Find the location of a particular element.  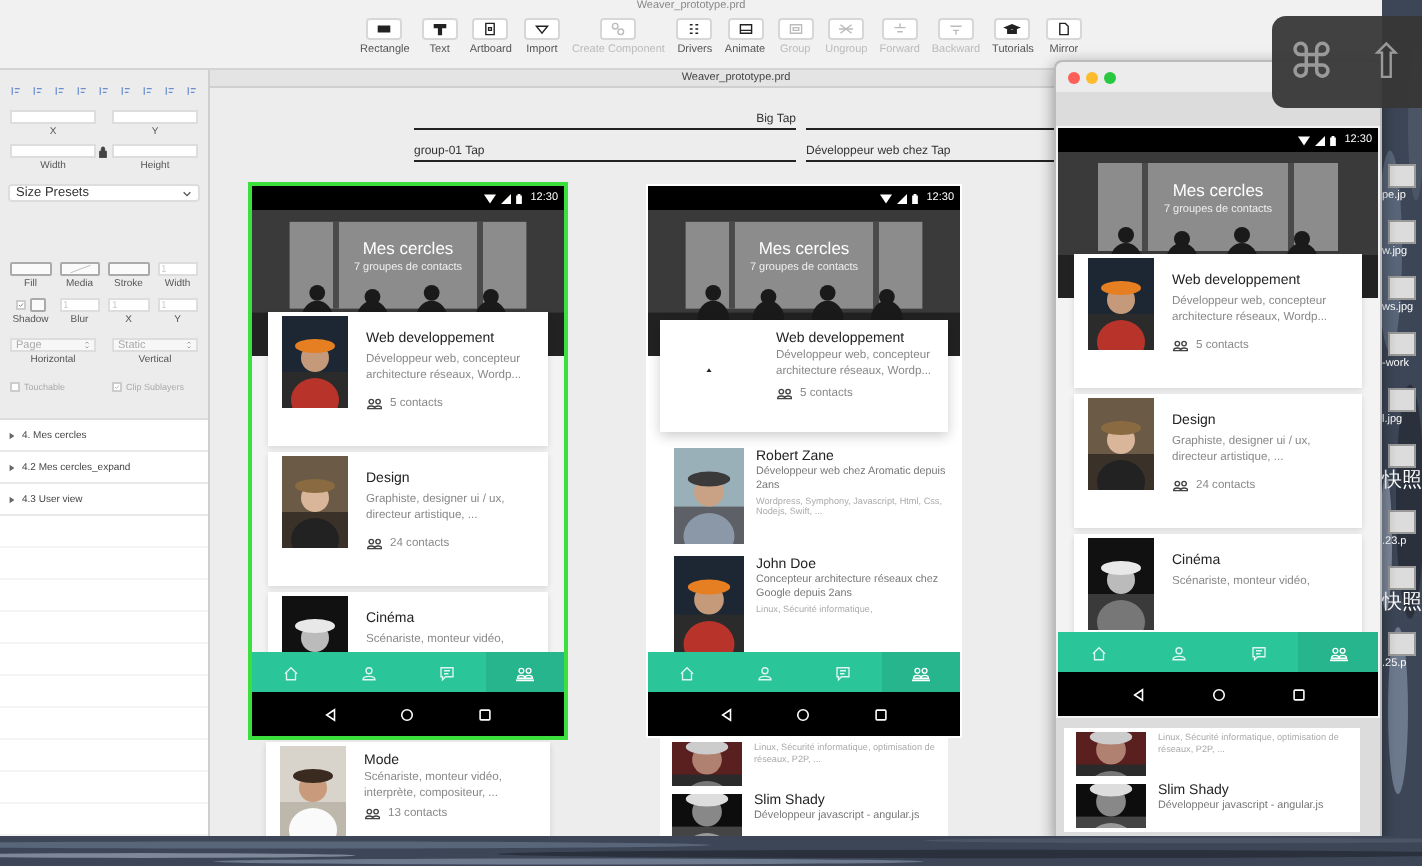

minimize-button is located at coordinates (1092, 77).